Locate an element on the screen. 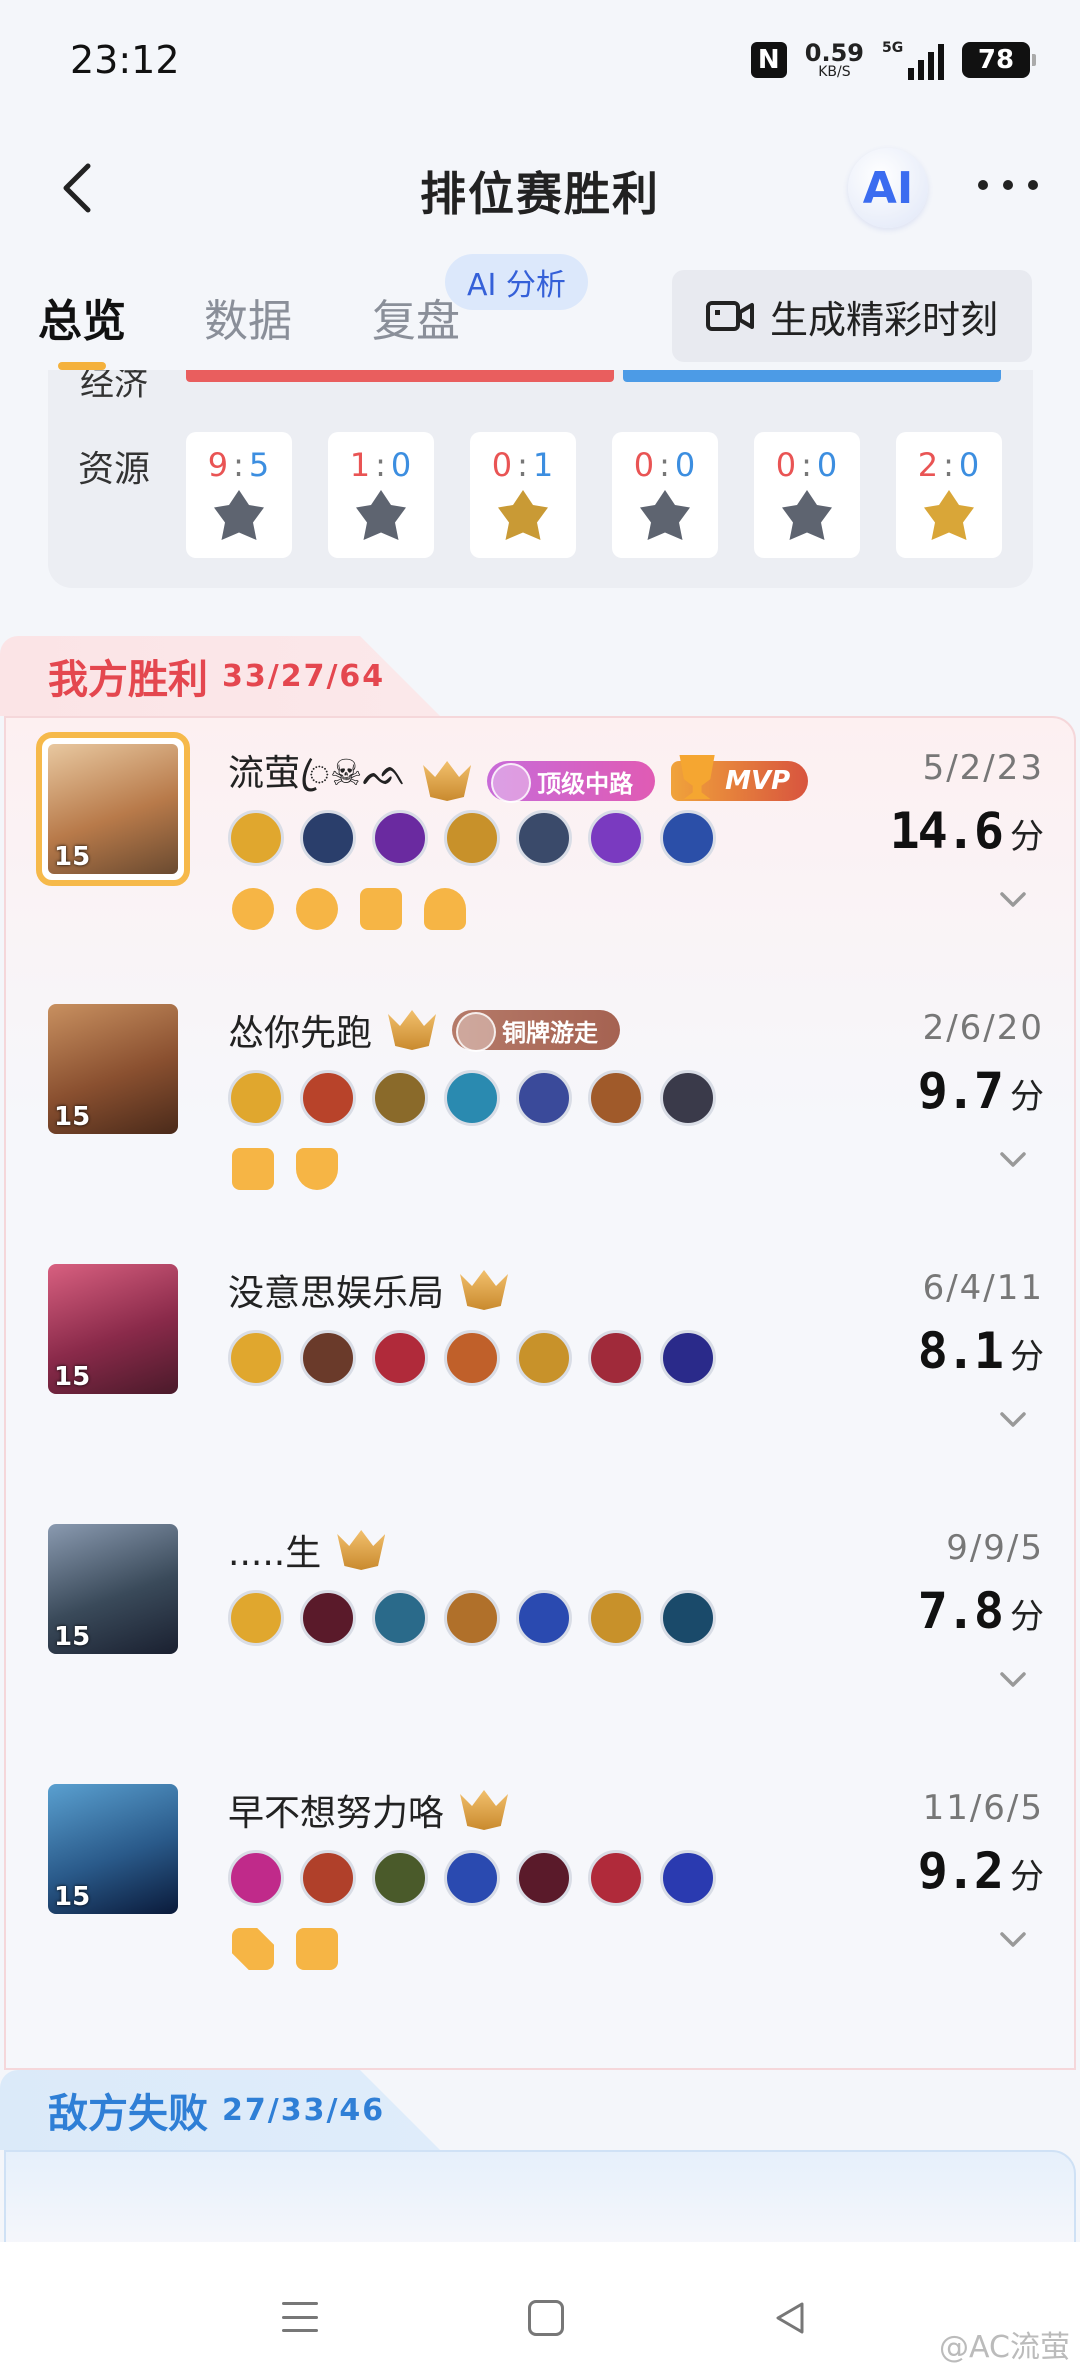 The width and height of the screenshot is (1080, 2376). player-row: 15 怂你先跑 铜牌游走 2/6/20 9.7 分 is located at coordinates (541, 1108).